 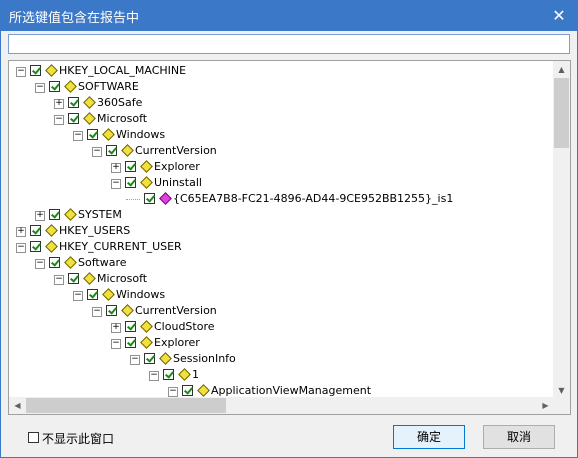 I want to click on tree-node-label: CurrentVersion, so click(x=176, y=150).